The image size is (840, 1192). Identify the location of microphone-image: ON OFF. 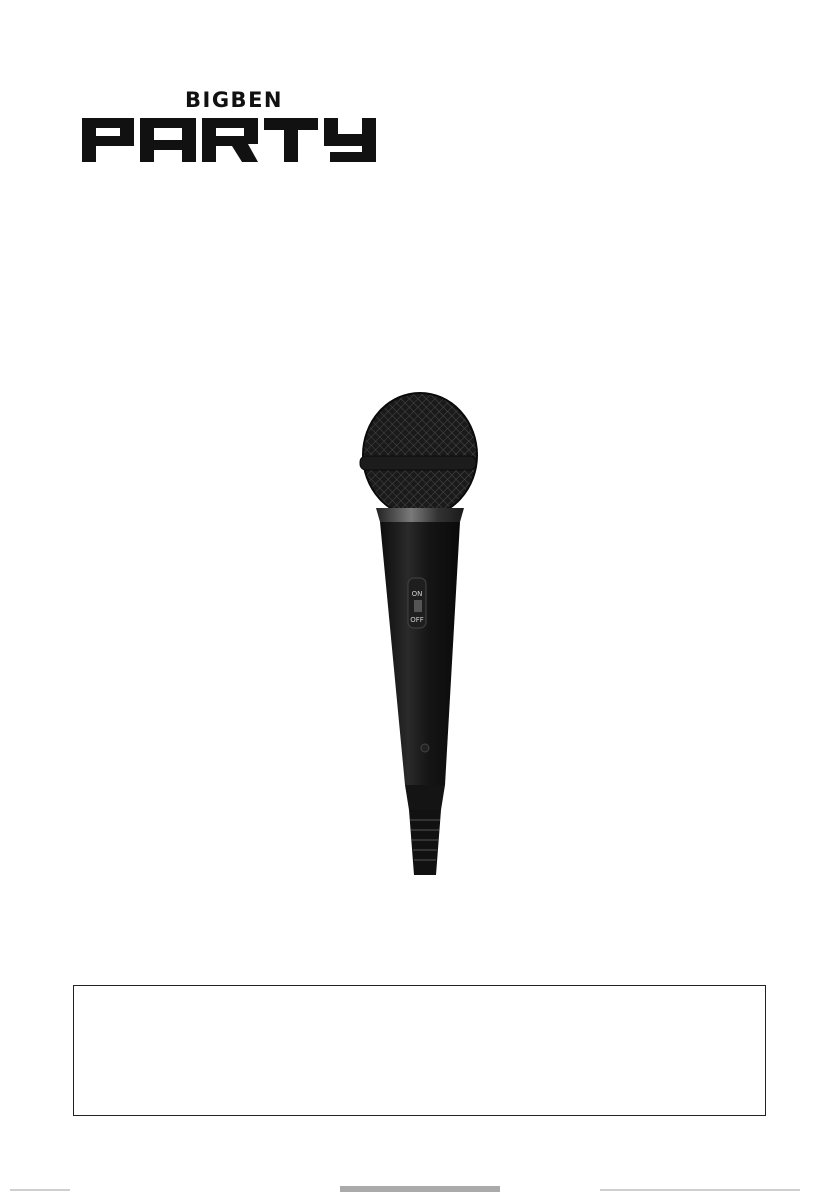
(418, 633).